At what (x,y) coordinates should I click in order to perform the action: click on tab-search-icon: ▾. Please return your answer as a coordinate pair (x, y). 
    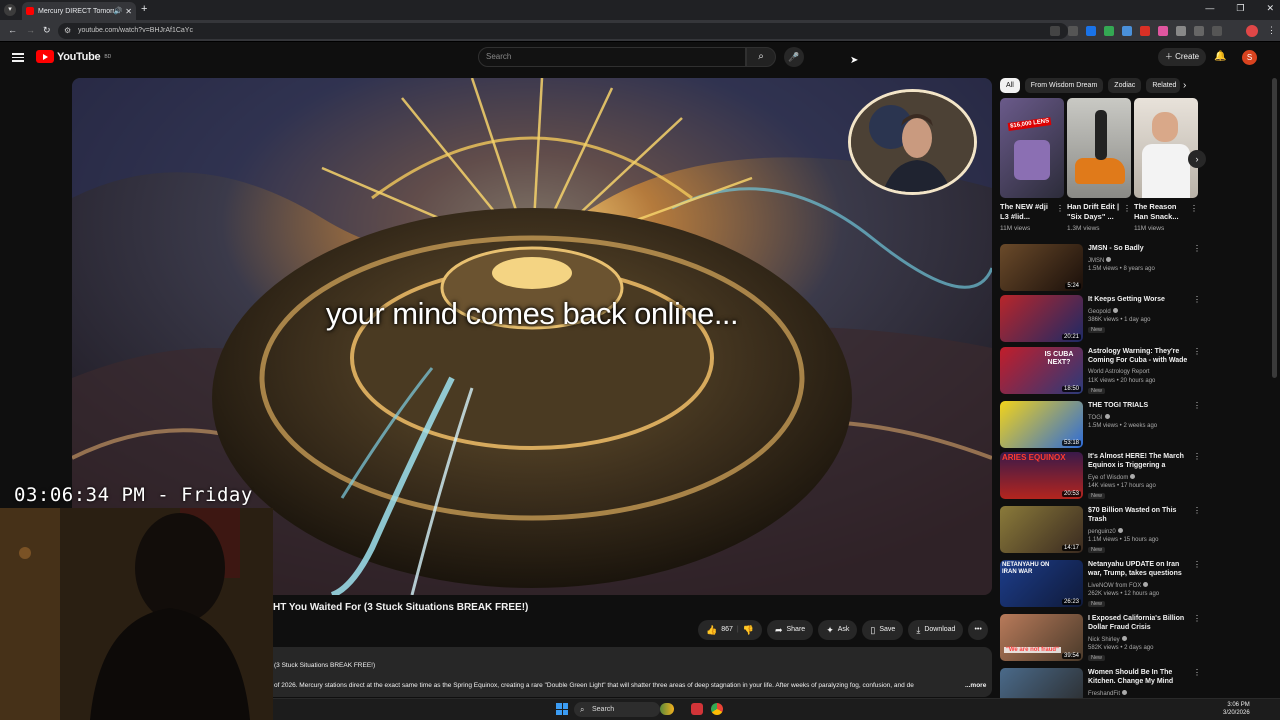
    Looking at the image, I should click on (10, 10).